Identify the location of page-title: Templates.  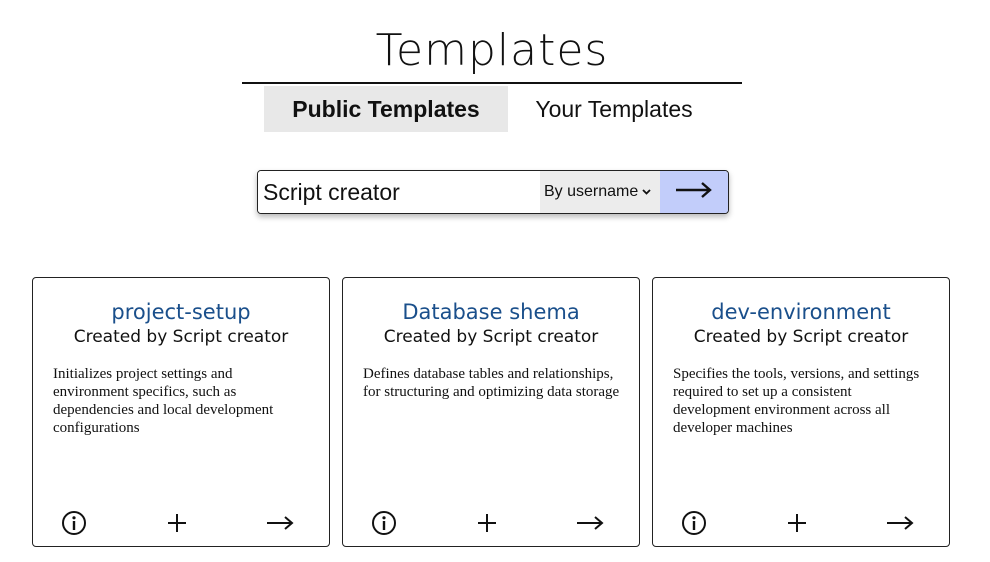
(492, 50).